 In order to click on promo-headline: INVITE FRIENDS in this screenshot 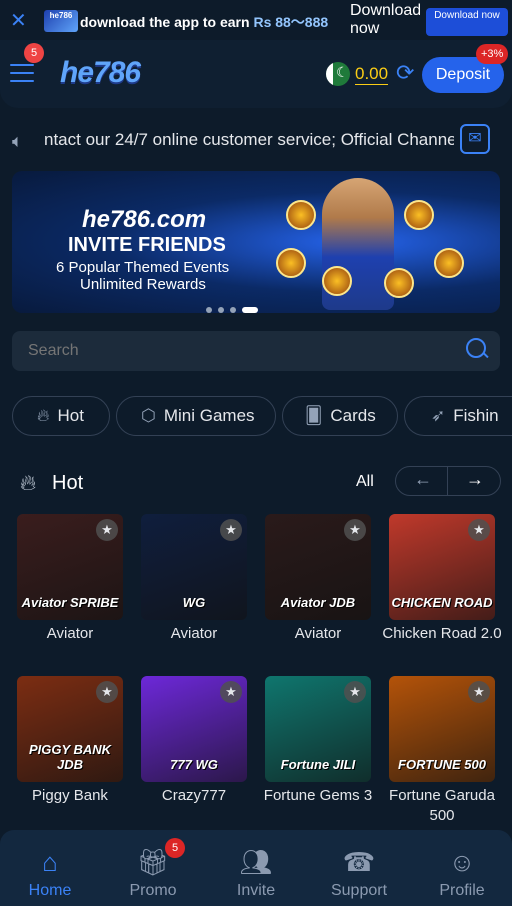, I will do `click(147, 245)`.